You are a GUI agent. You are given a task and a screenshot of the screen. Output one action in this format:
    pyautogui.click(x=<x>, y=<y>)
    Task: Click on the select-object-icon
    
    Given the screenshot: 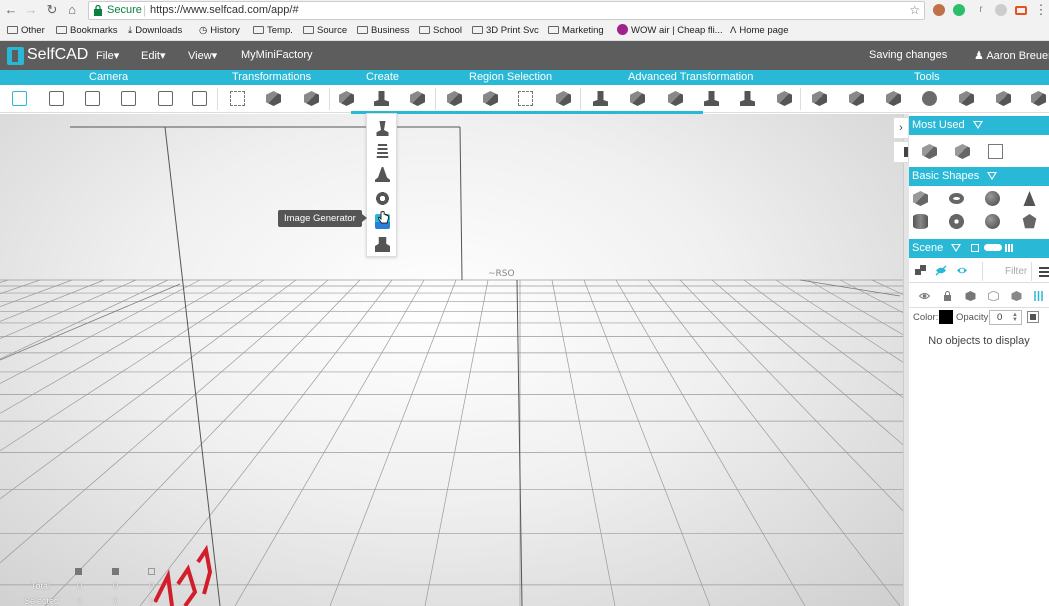 What is the action you would take?
    pyautogui.click(x=454, y=98)
    